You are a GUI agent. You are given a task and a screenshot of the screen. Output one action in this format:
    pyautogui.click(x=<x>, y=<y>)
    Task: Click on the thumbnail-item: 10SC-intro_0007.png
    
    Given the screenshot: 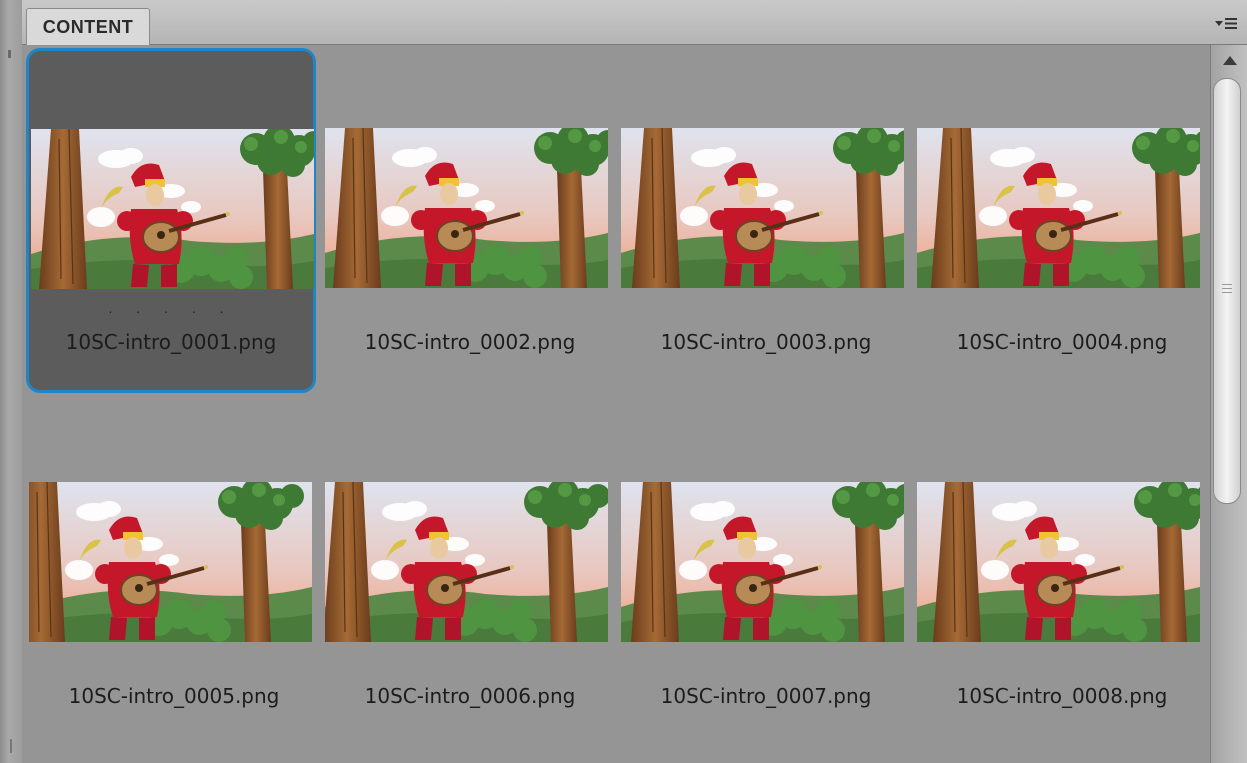 What is the action you would take?
    pyautogui.click(x=766, y=574)
    